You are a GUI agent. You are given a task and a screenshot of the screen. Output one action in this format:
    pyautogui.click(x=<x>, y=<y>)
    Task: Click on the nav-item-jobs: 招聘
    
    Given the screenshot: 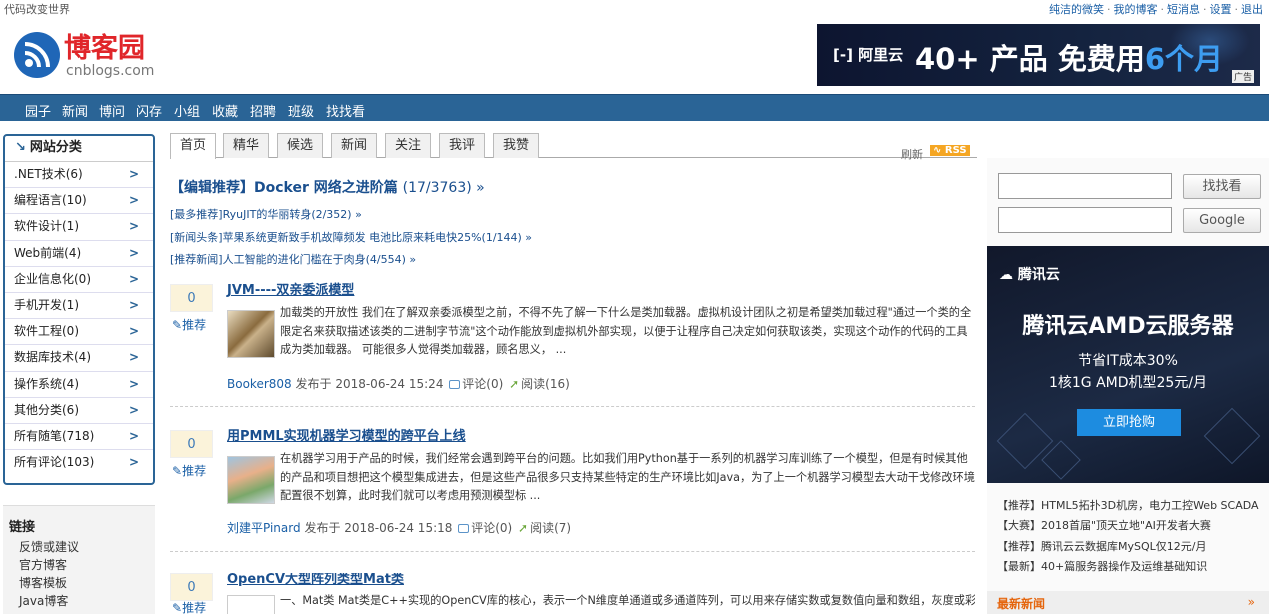 What is the action you would take?
    pyautogui.click(x=263, y=110)
    